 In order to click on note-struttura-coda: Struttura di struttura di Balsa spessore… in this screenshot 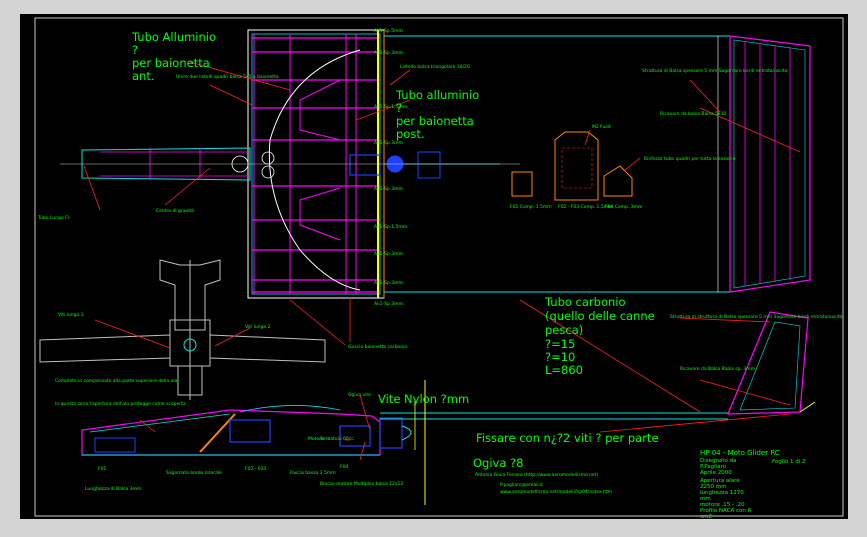, I will do `click(756, 317)`.